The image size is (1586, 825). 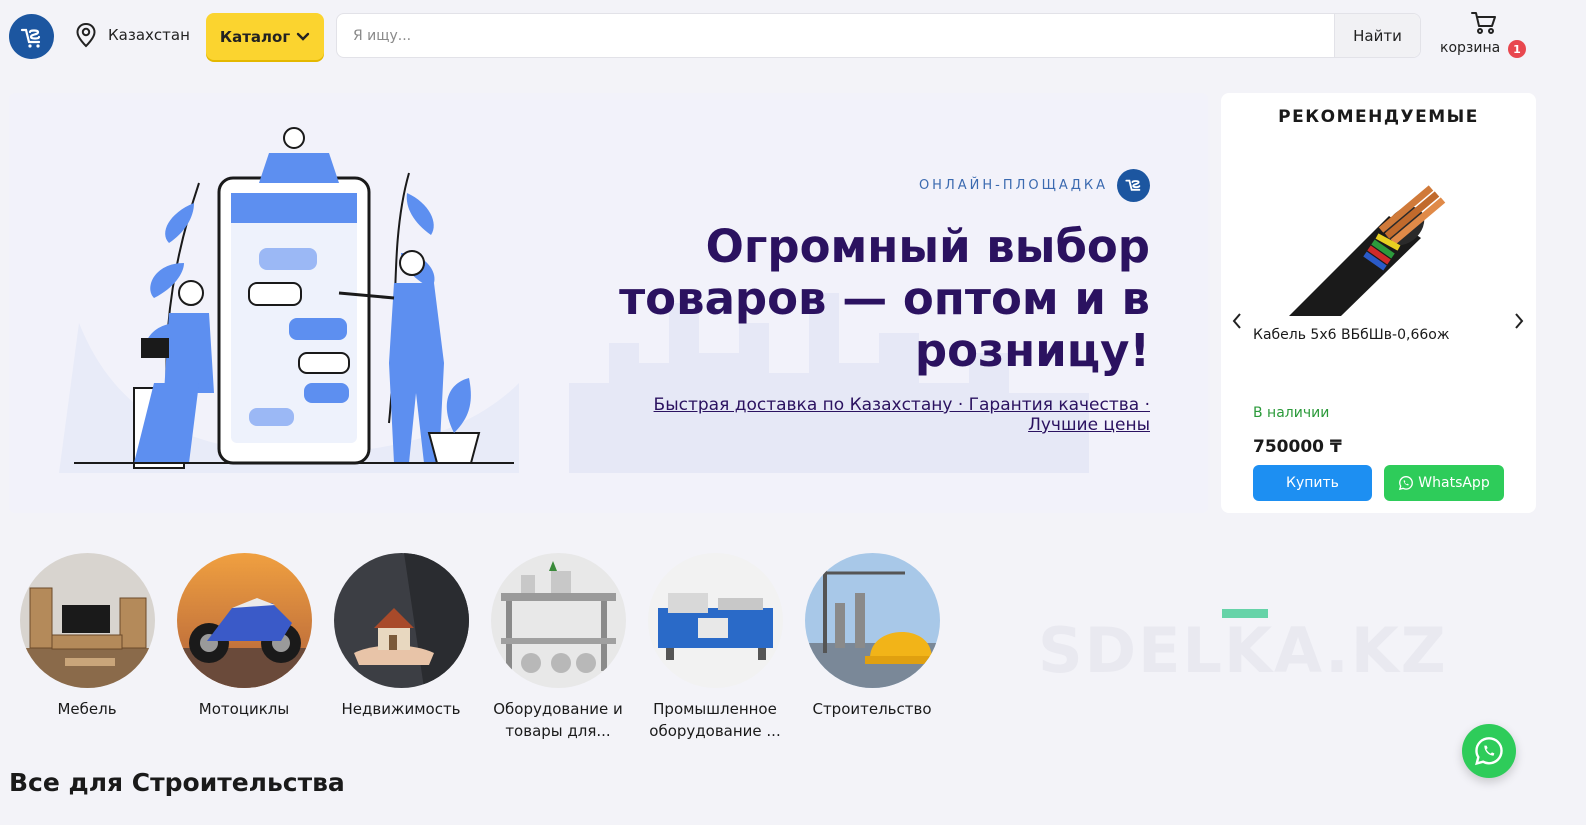 I want to click on cart-button: корзина 1, so click(x=1490, y=36).